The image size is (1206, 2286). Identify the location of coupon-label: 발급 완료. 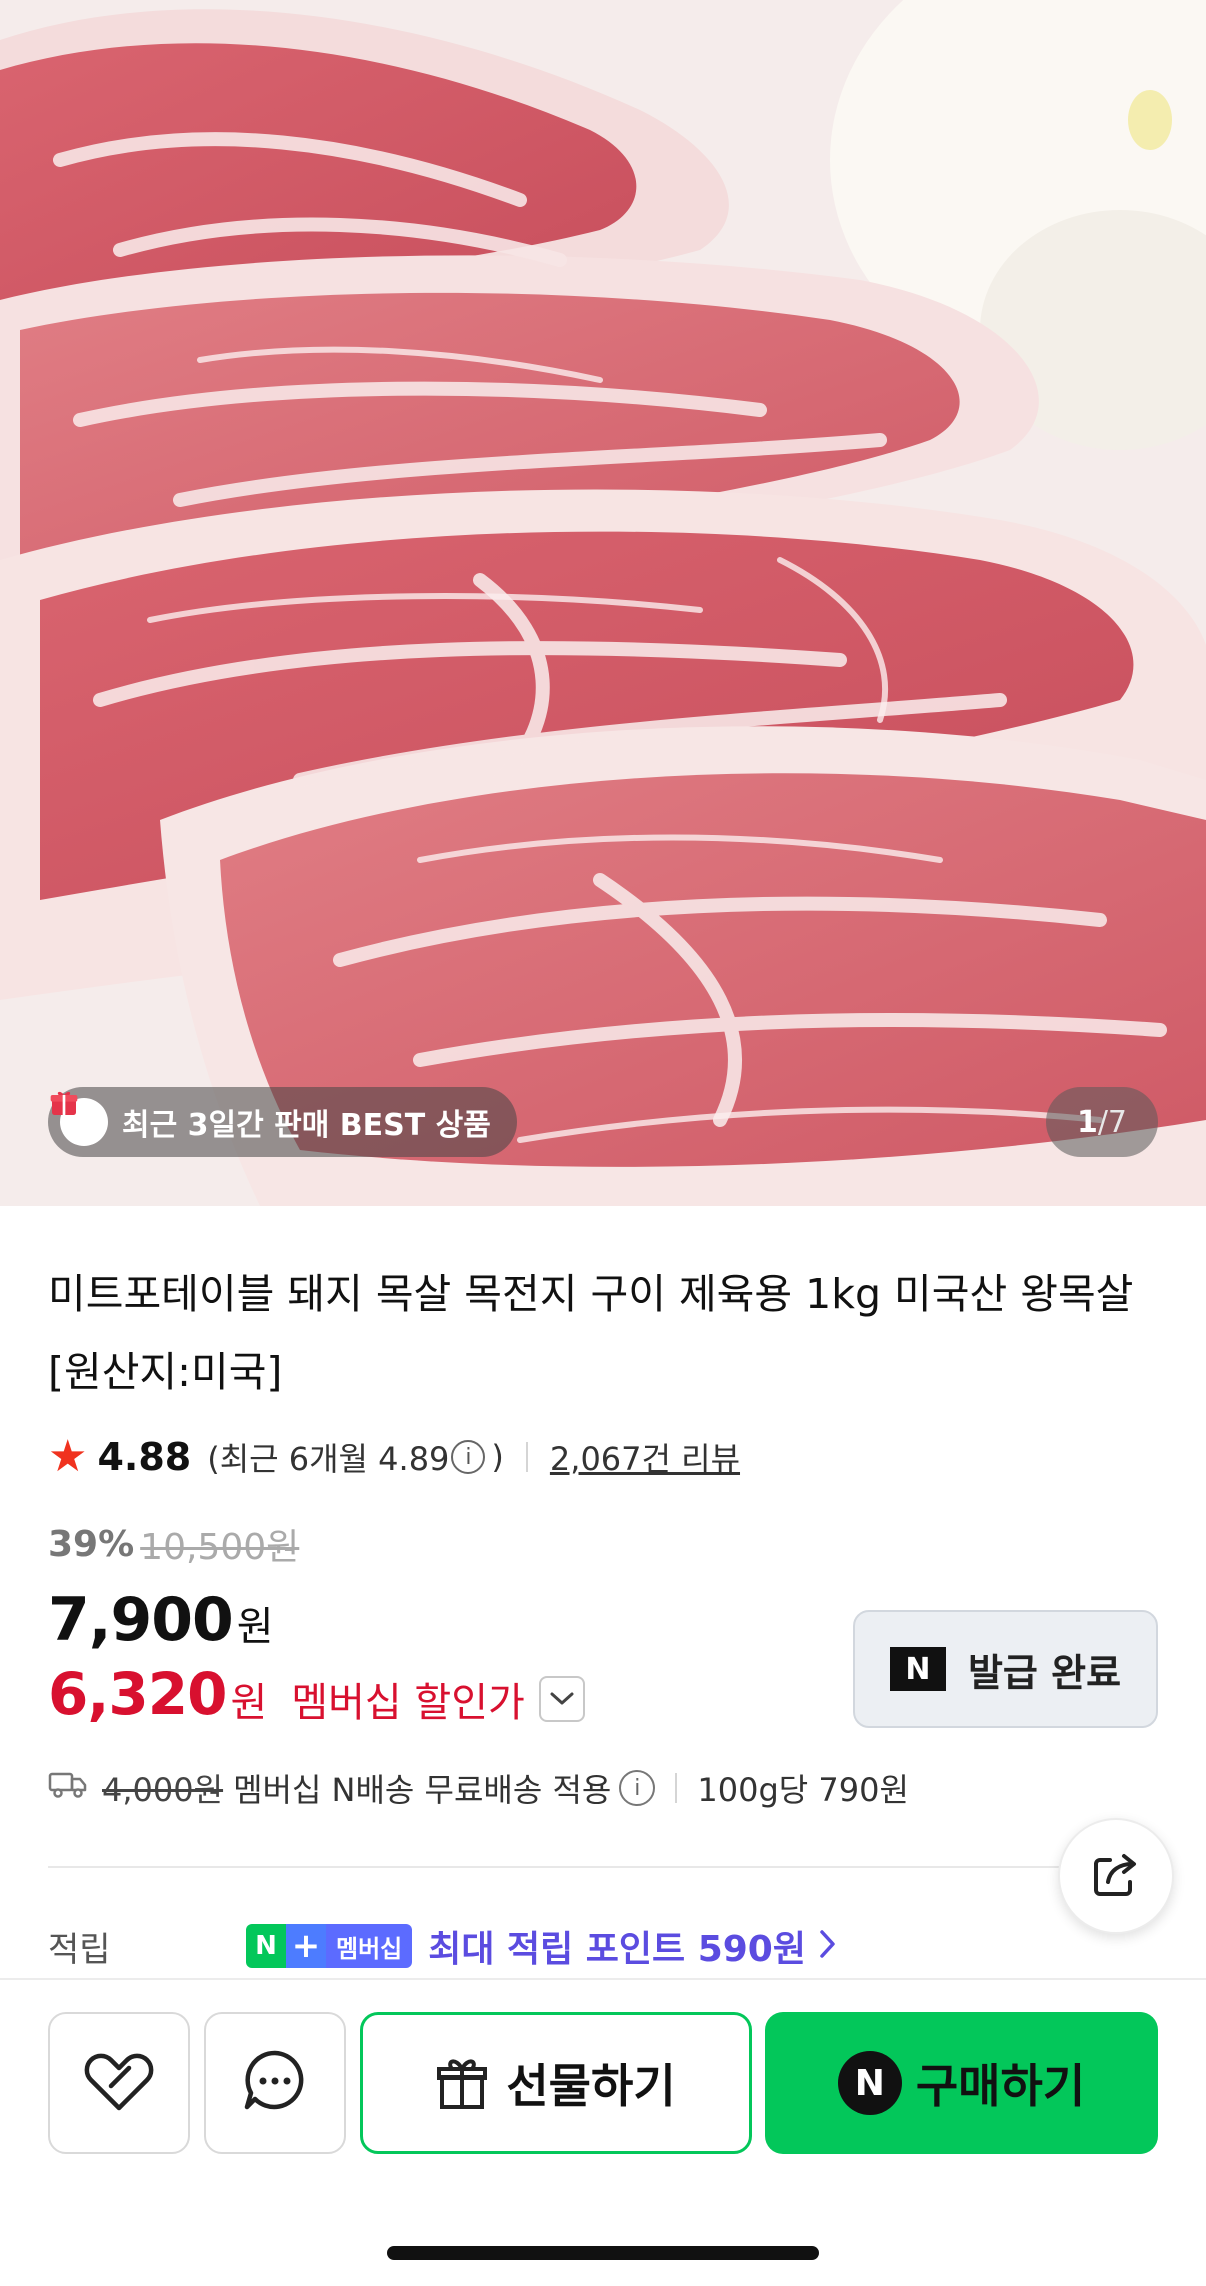
(1044, 1672).